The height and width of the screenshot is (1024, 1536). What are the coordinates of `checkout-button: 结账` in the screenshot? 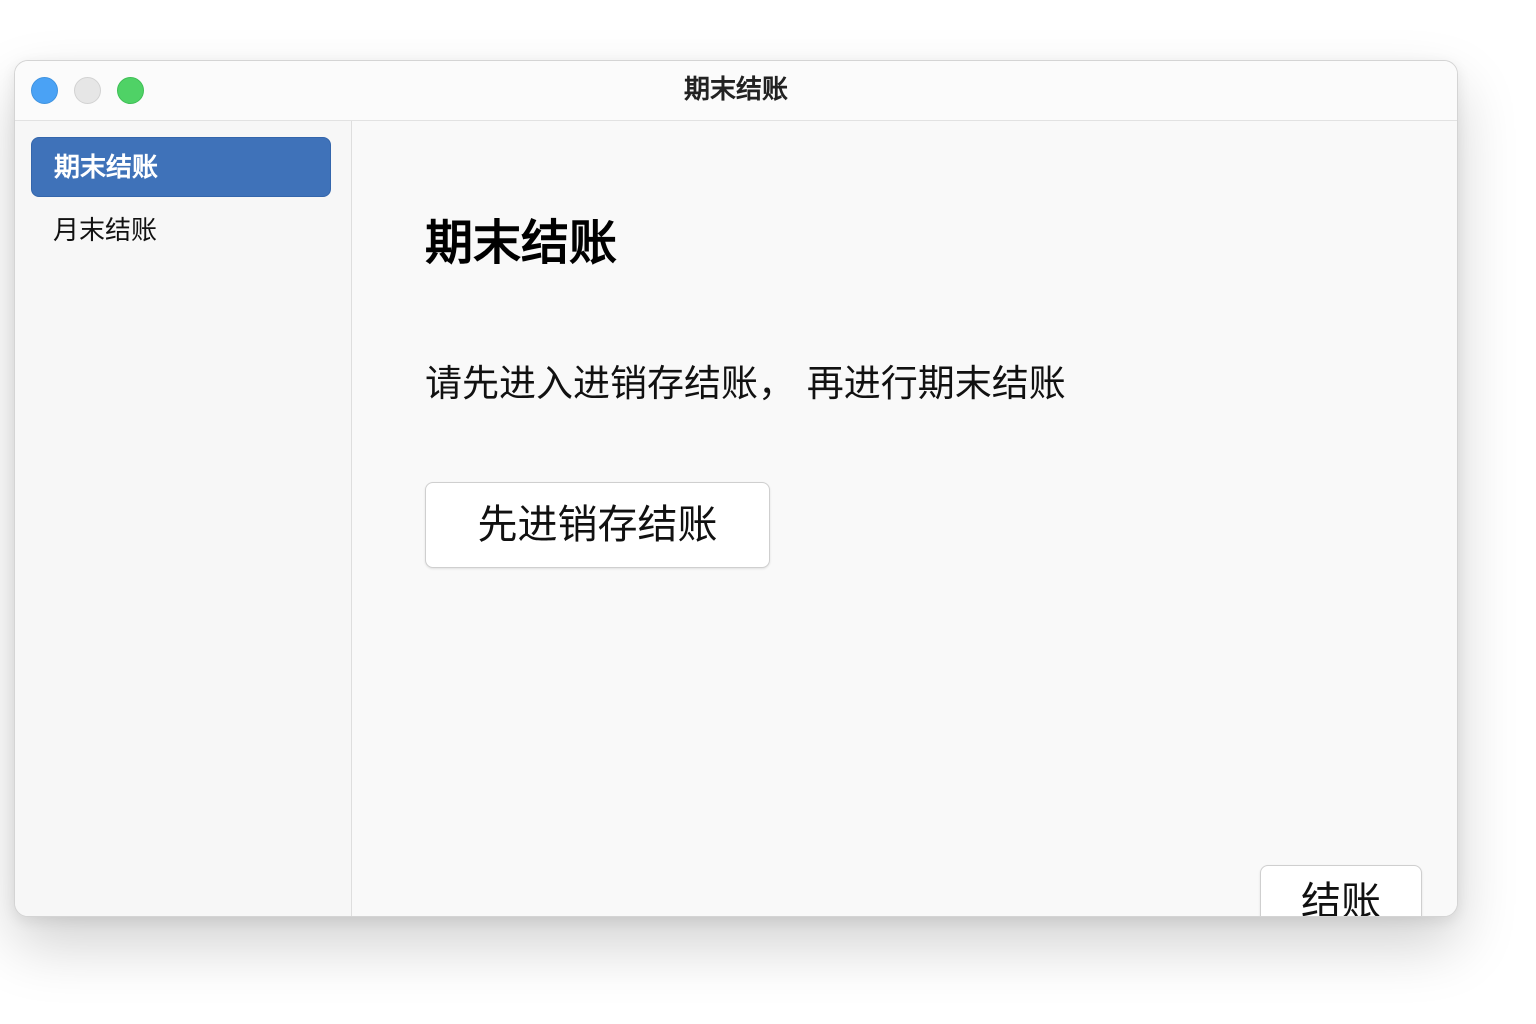 It's located at (1341, 890).